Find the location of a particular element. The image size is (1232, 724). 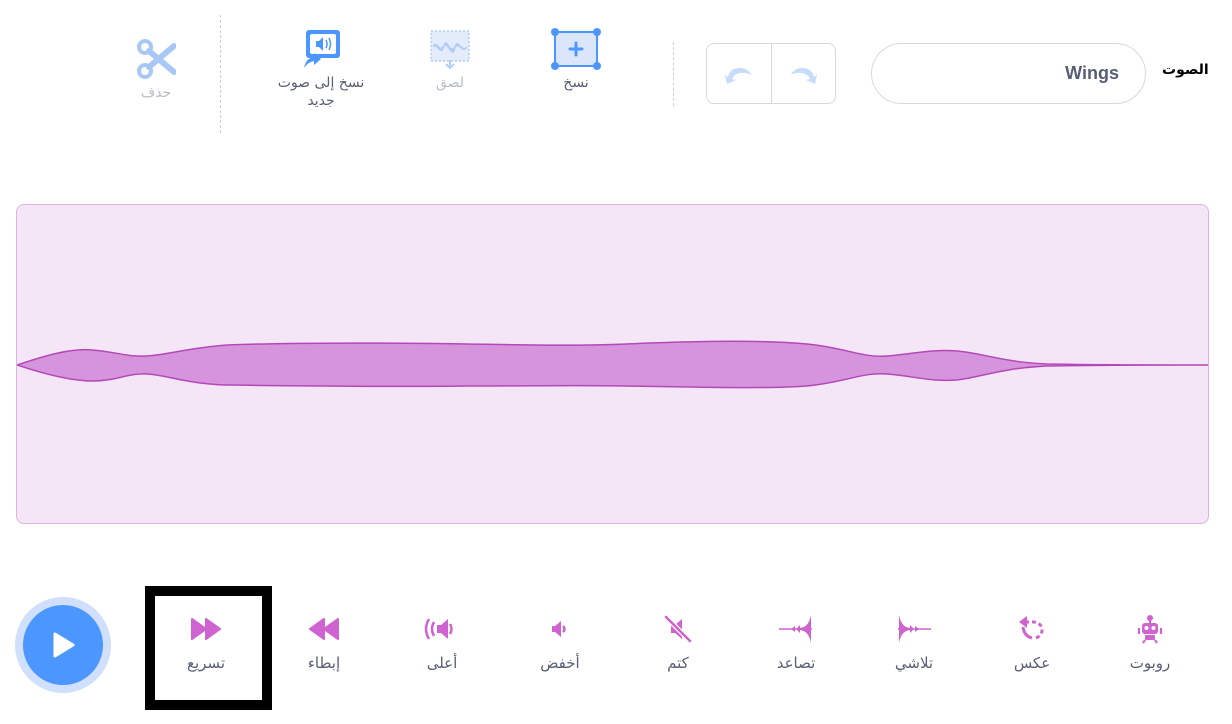

play-button is located at coordinates (63, 645).